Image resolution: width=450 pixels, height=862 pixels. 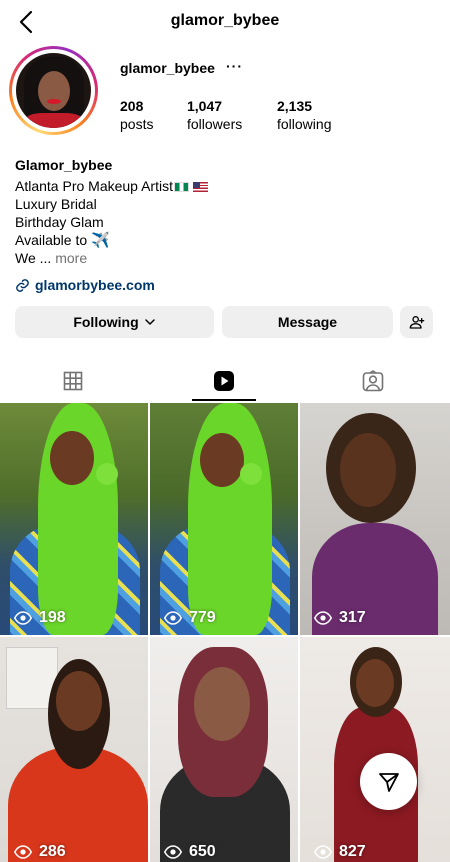 I want to click on profile-tabs, so click(x=225, y=381).